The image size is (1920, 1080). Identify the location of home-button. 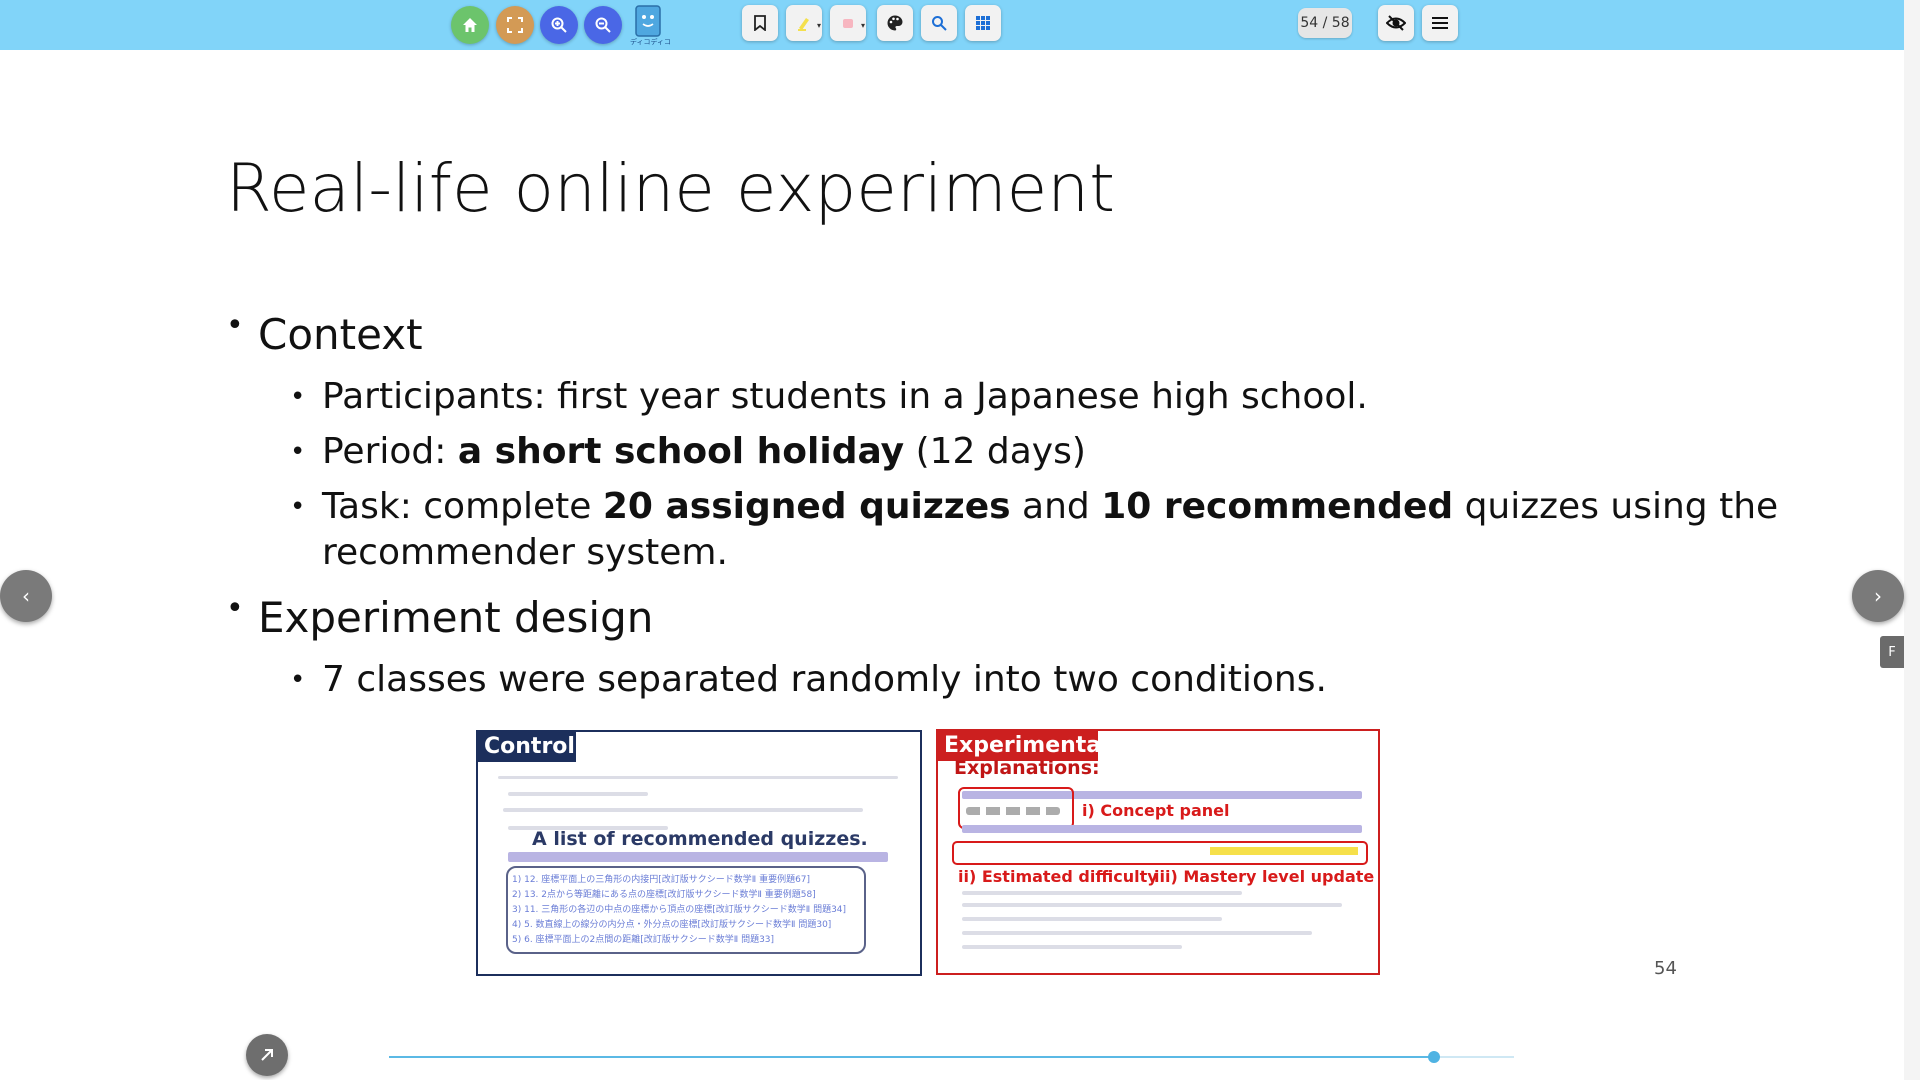
(470, 25).